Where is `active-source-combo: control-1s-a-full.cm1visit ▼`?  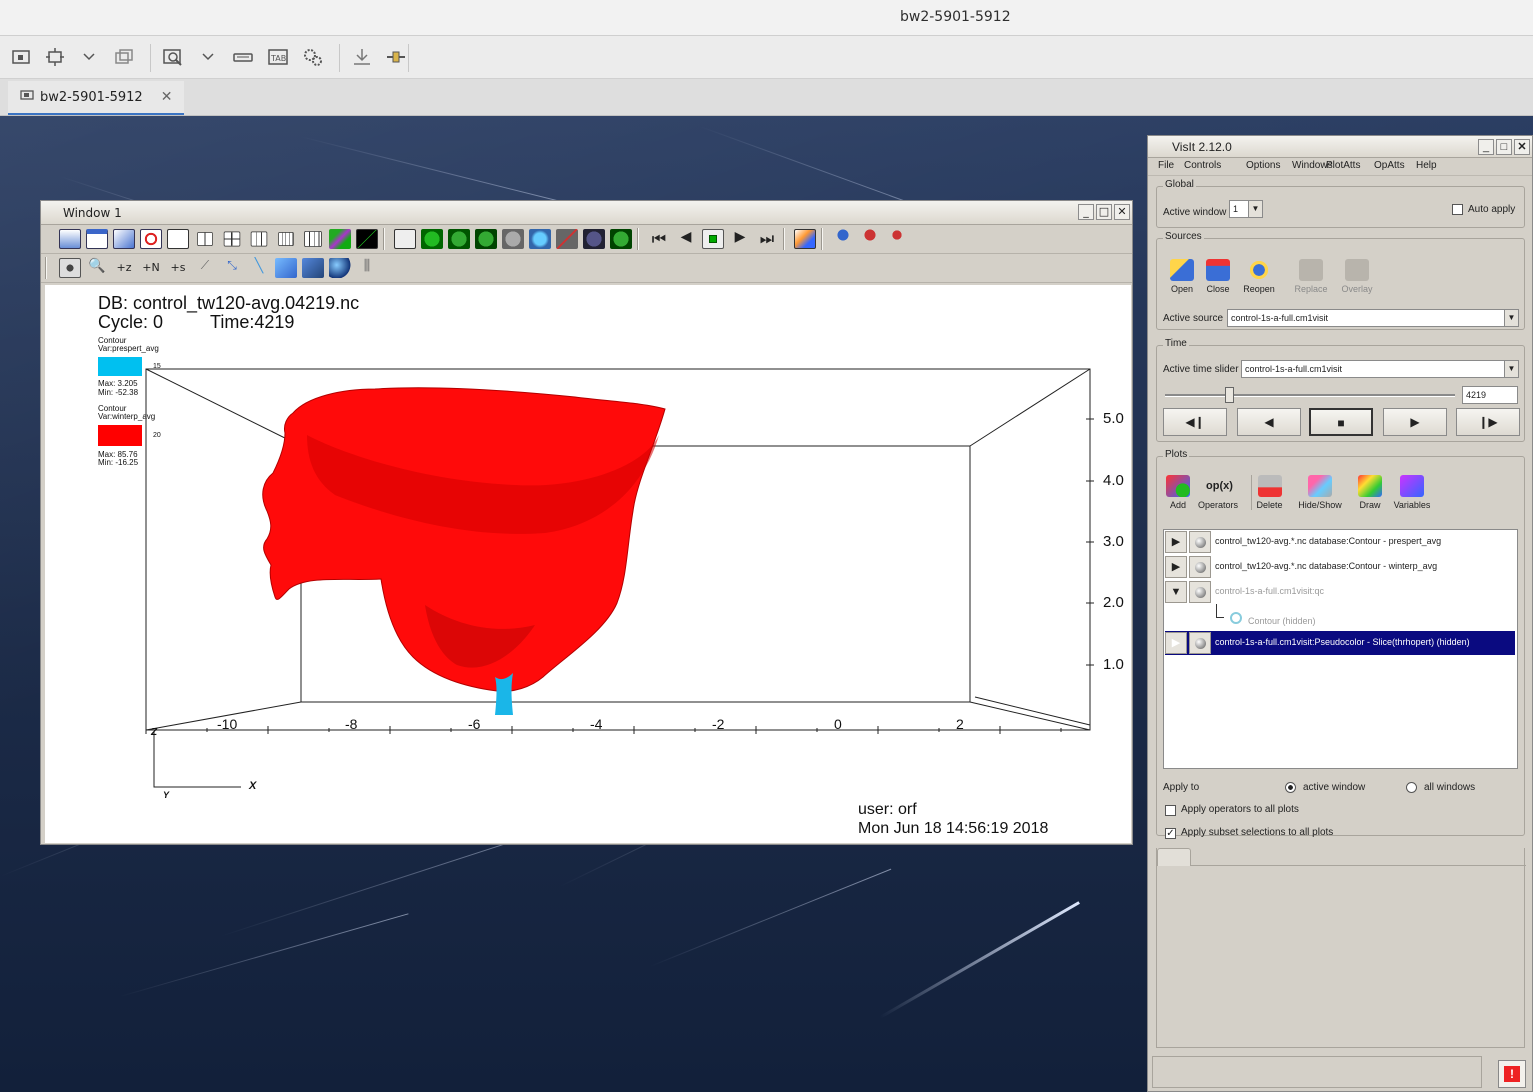 active-source-combo: control-1s-a-full.cm1visit ▼ is located at coordinates (1373, 318).